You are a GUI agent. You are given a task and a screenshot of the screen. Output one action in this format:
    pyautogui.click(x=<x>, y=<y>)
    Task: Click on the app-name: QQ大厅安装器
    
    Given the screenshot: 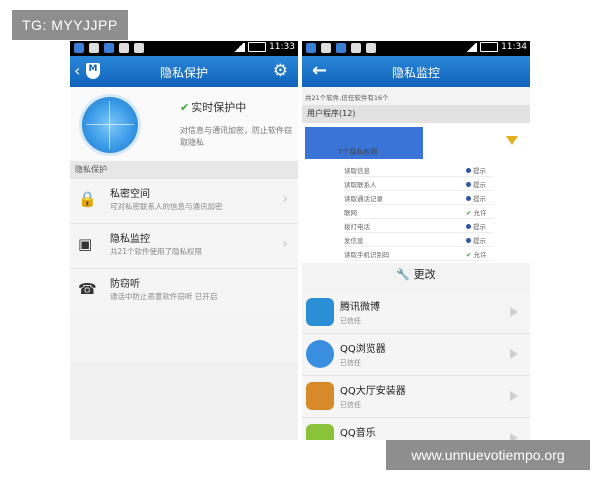 What is the action you would take?
    pyautogui.click(x=373, y=391)
    